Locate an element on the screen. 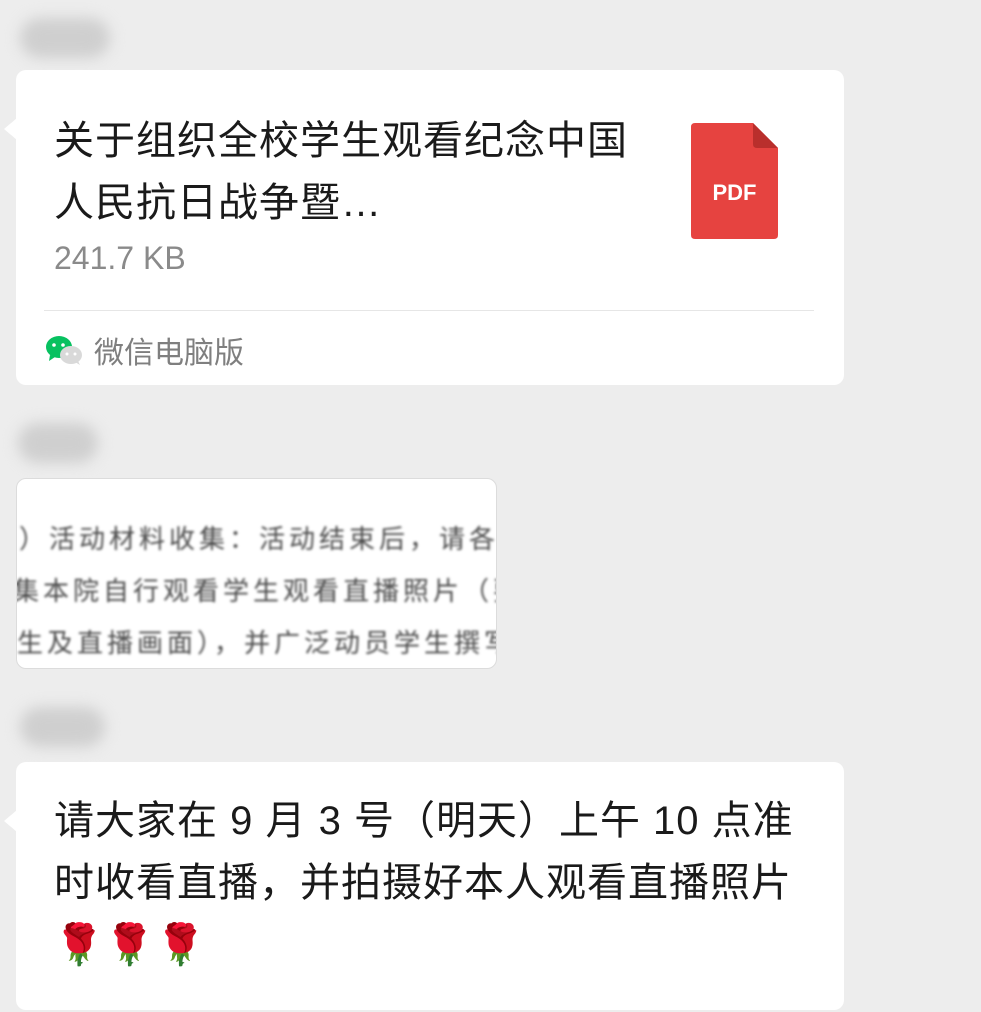  file-source: 微信电脑版 is located at coordinates (144, 350).